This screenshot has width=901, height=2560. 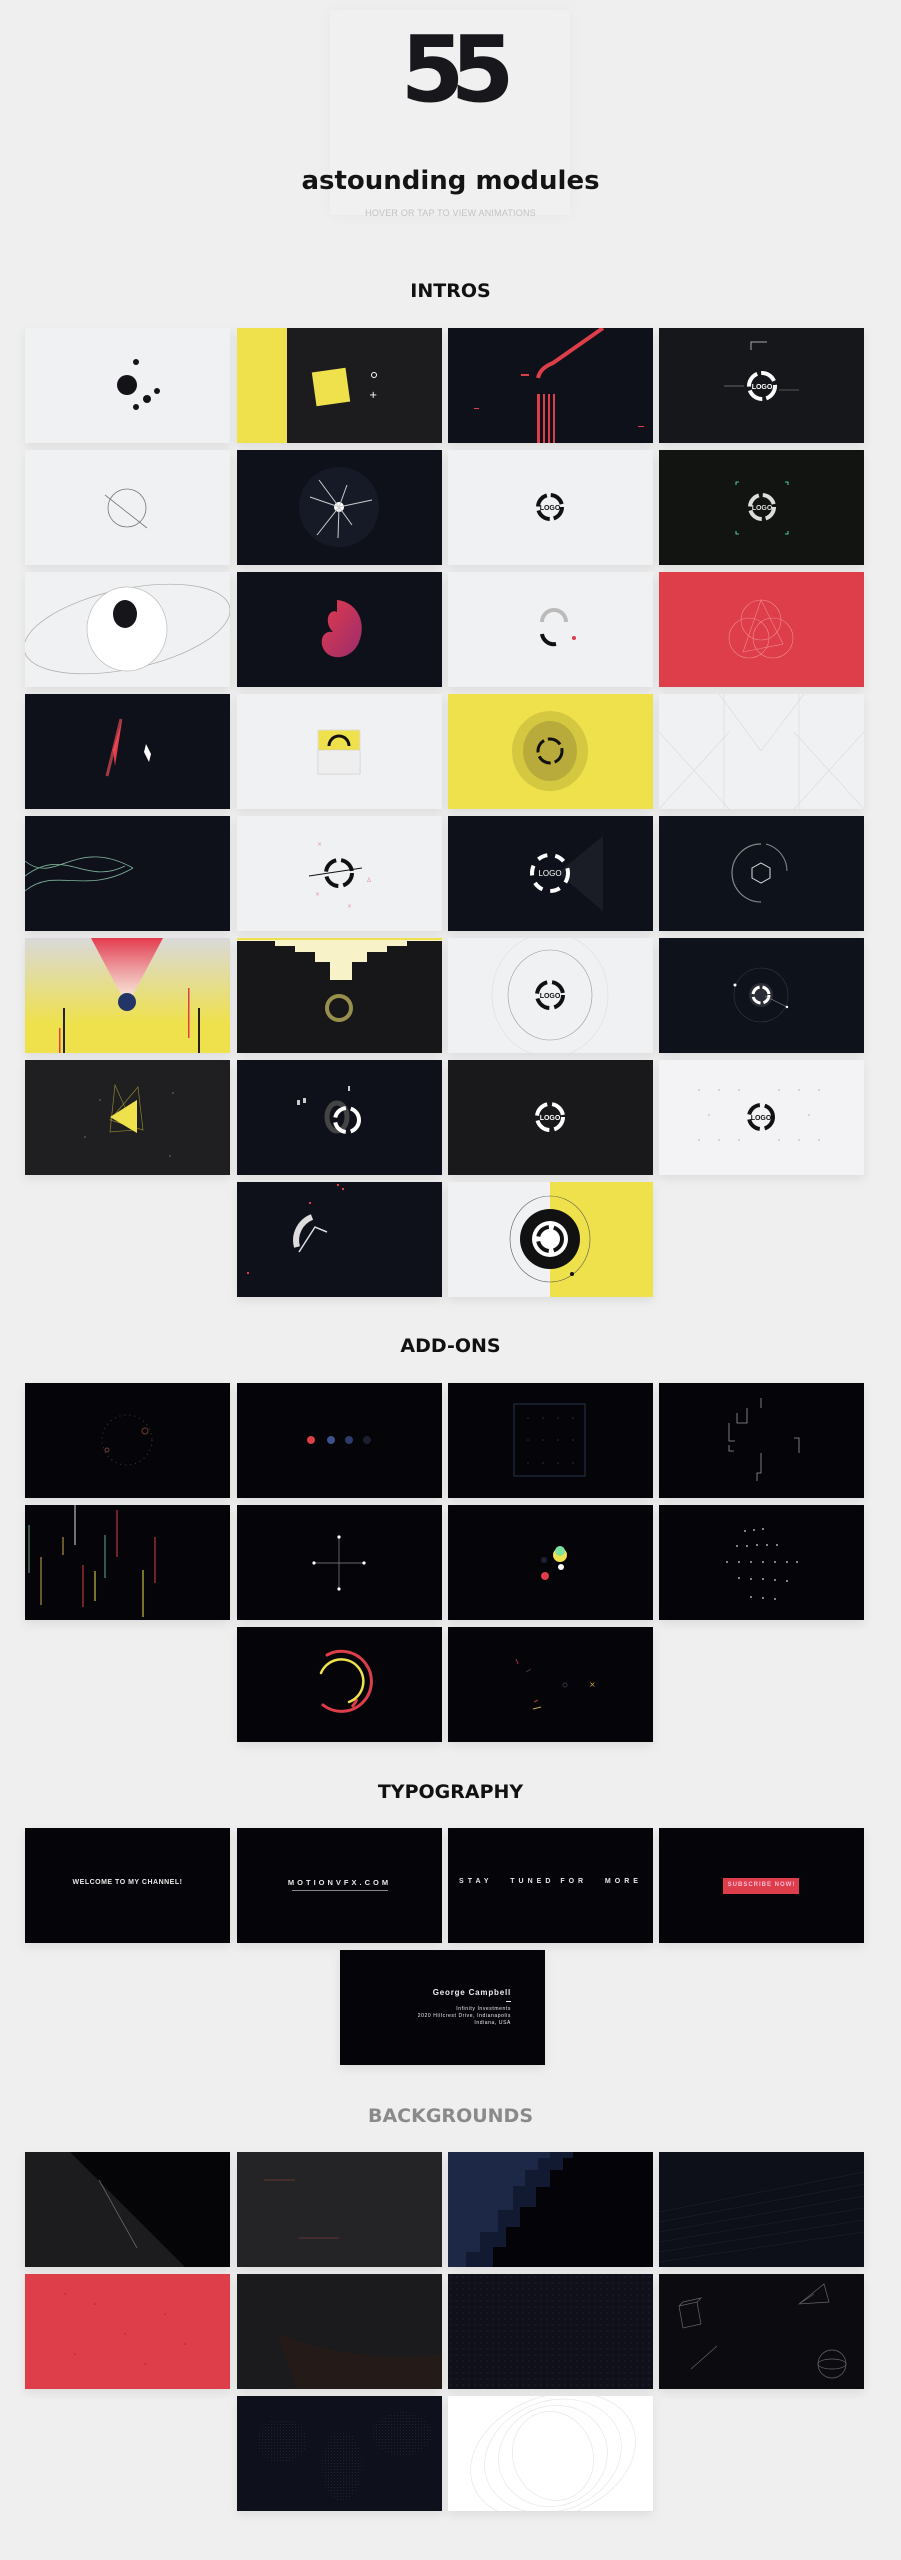 What do you see at coordinates (553, 2453) in the screenshot?
I see `contour-lines-graphic` at bounding box center [553, 2453].